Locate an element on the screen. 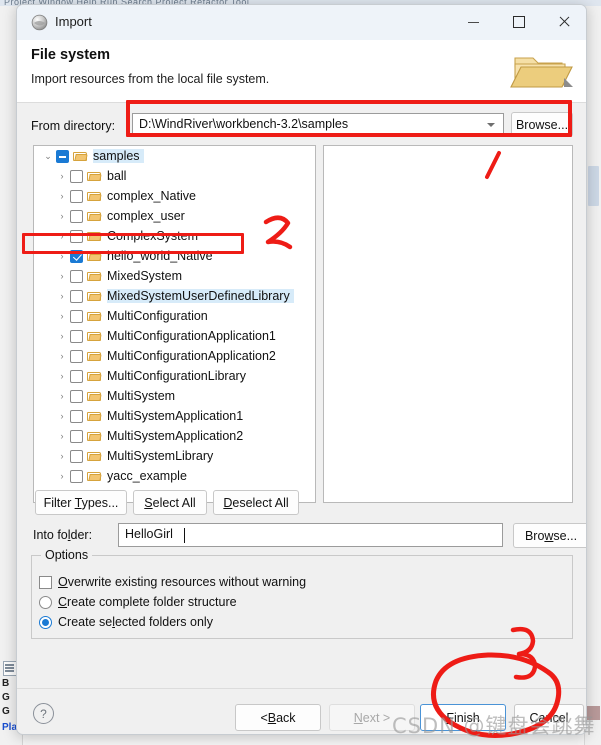 This screenshot has width=601, height=745. tree-row: › MultiConfigurationLibrary is located at coordinates (174, 376).